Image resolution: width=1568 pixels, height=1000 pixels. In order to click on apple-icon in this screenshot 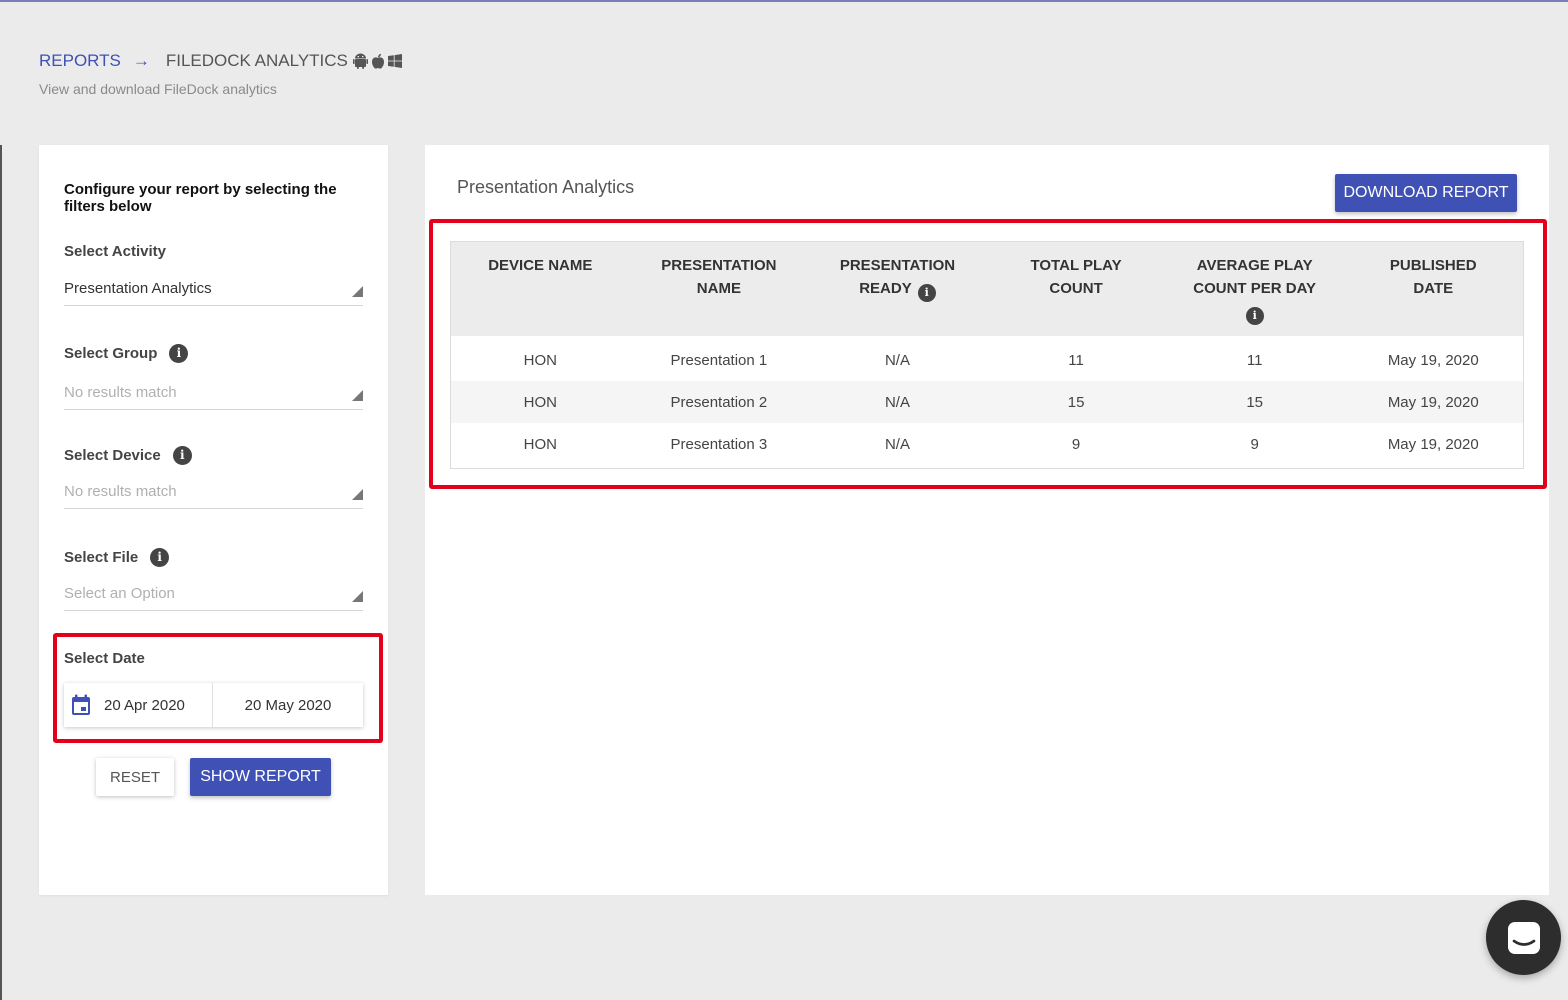, I will do `click(377, 61)`.